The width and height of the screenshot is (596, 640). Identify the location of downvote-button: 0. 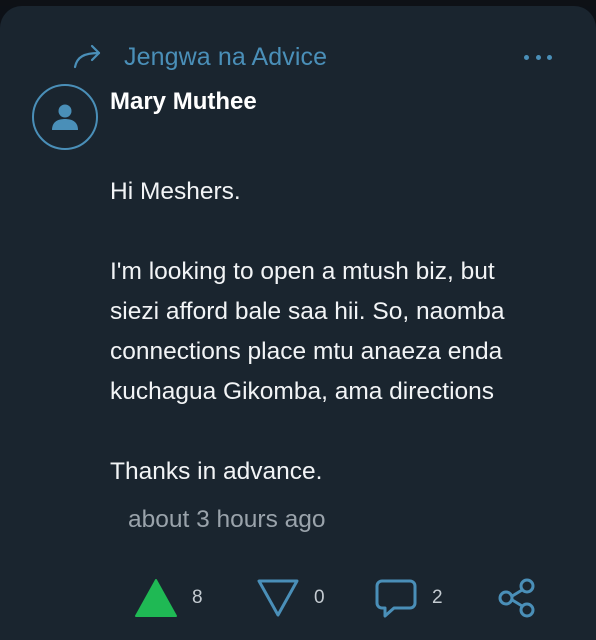
(290, 598).